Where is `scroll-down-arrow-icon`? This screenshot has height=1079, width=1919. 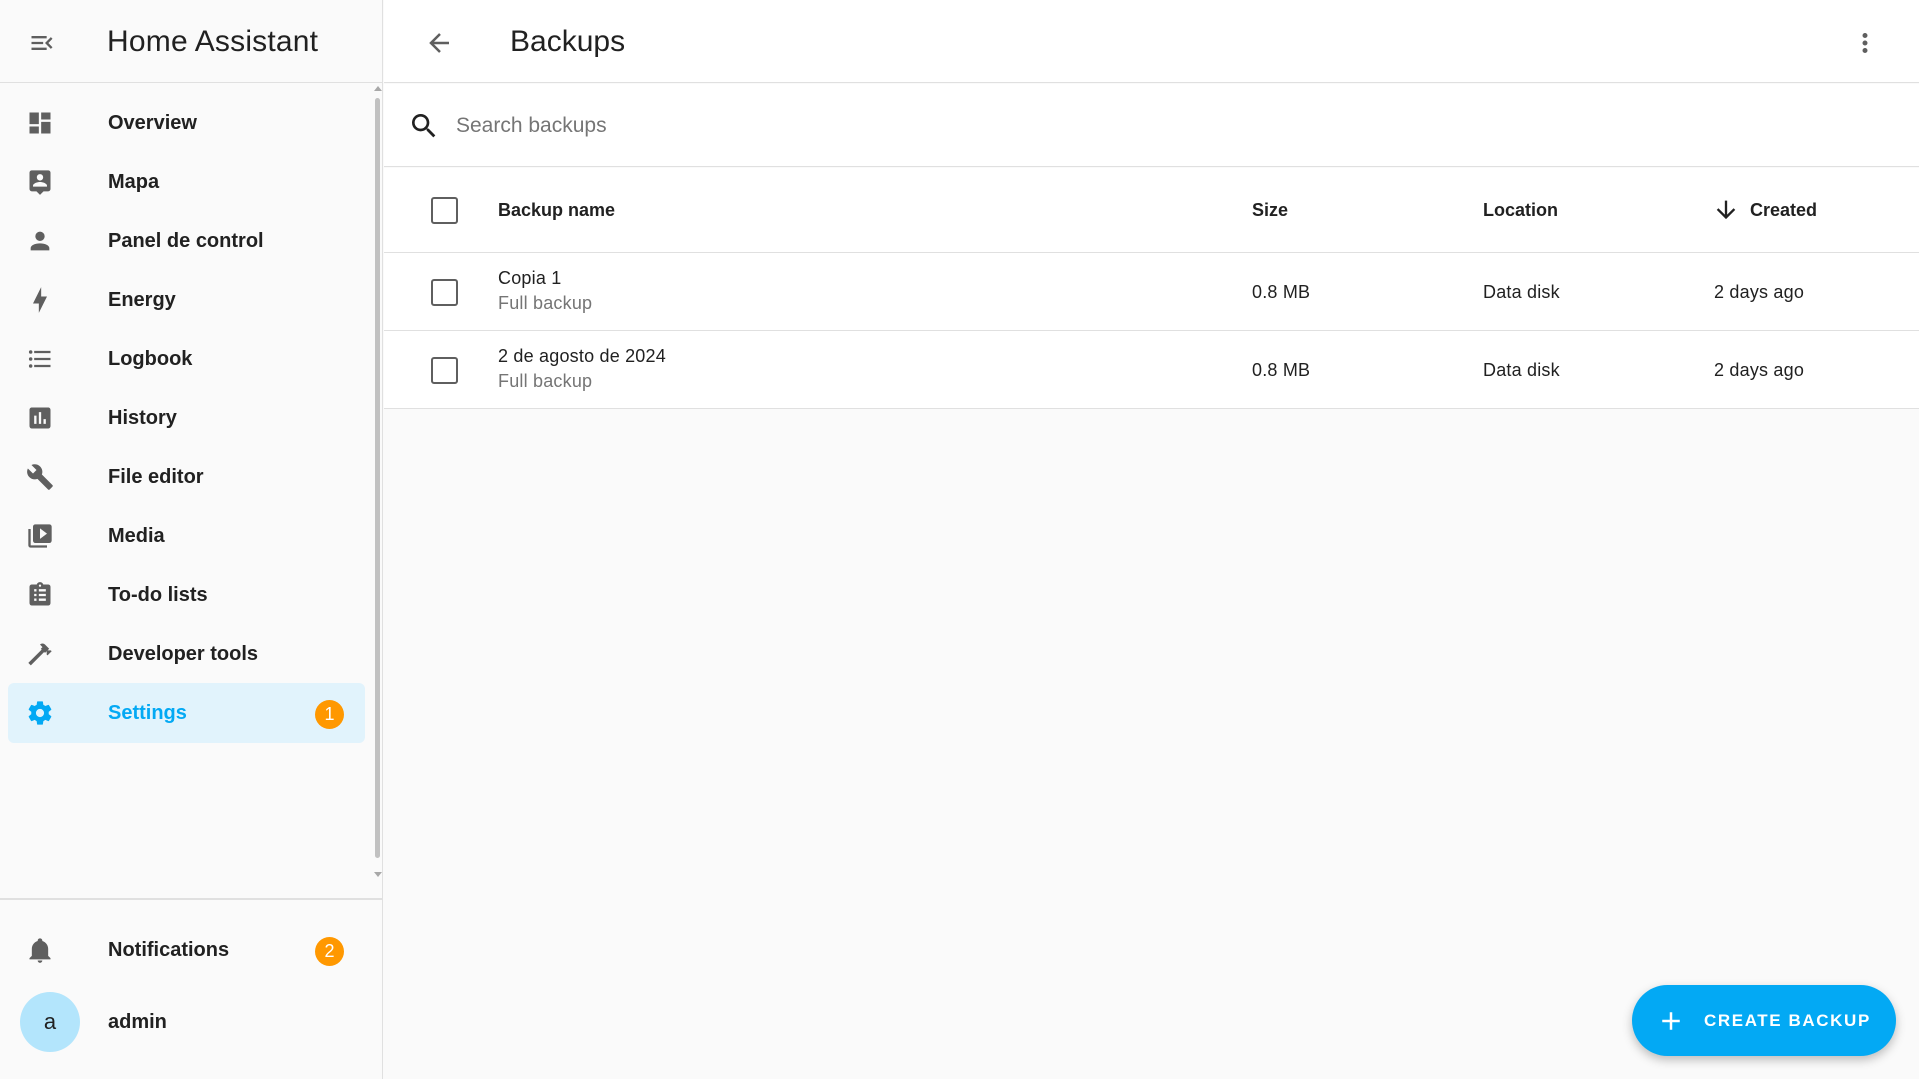 scroll-down-arrow-icon is located at coordinates (378, 874).